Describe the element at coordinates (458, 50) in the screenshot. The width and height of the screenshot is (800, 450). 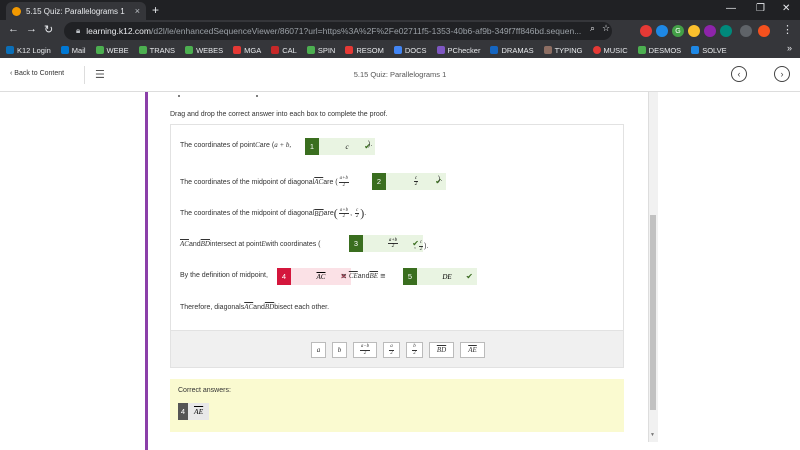
I see `bookmark-pchecker: PChecker` at that location.